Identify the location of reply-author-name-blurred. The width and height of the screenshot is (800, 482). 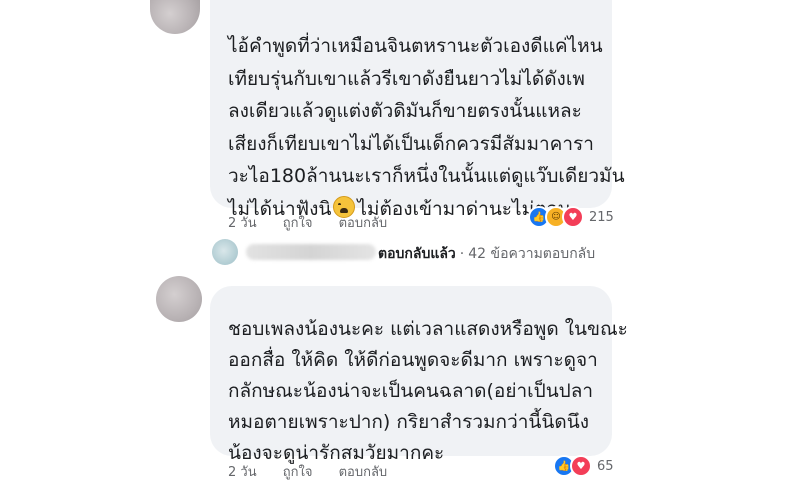
(311, 252).